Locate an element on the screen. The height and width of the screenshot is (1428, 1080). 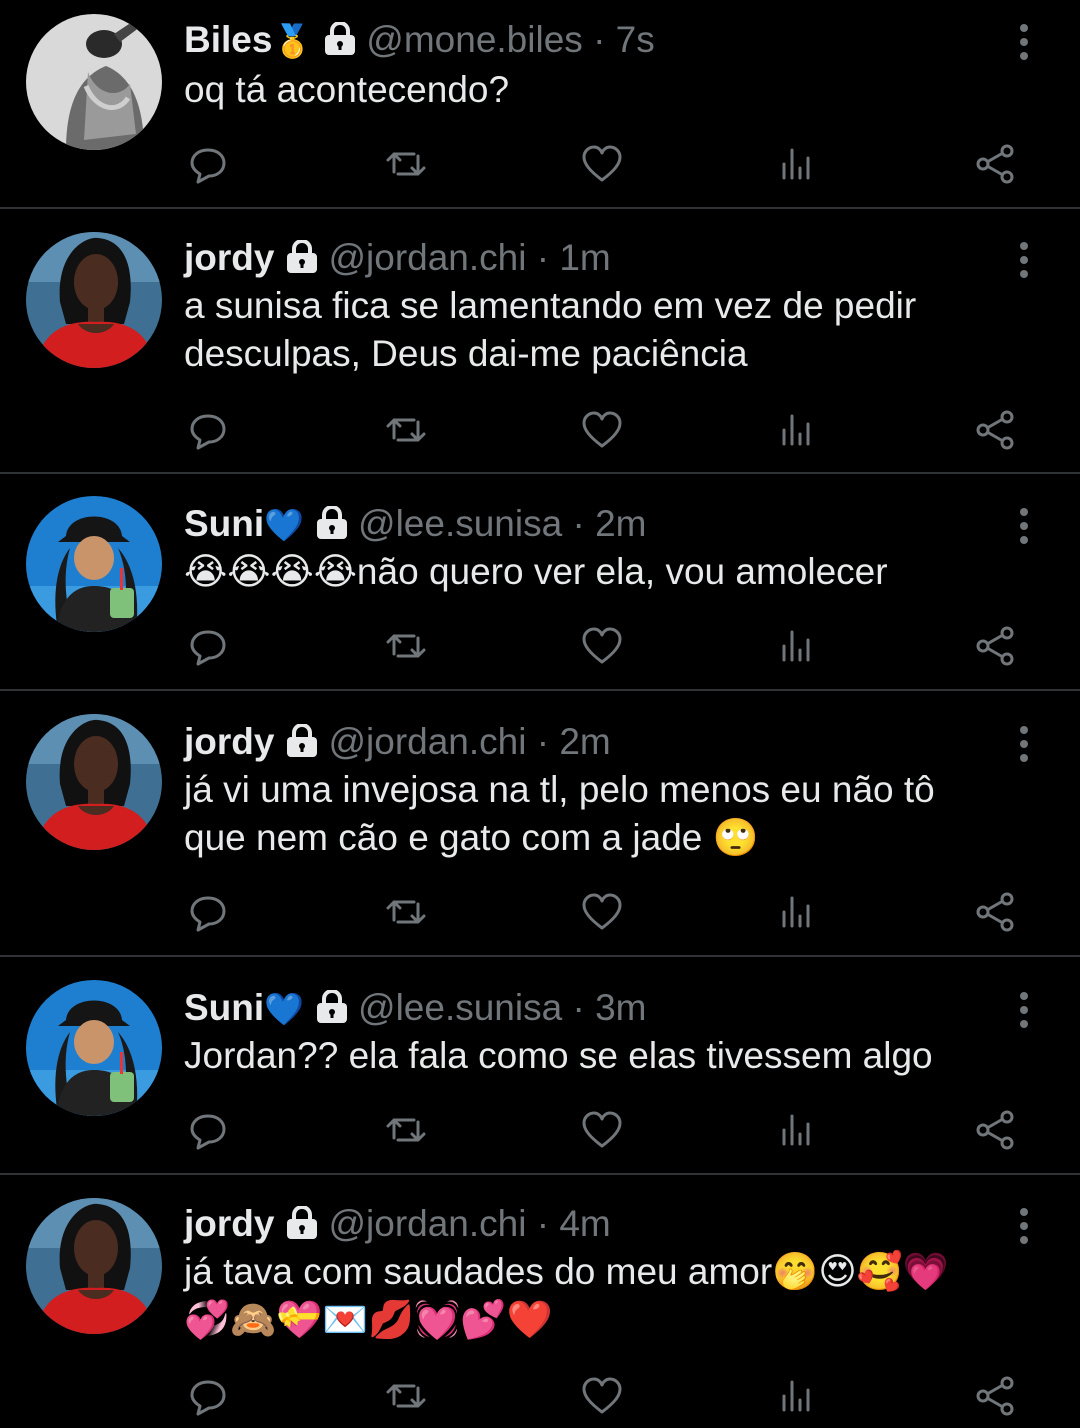
display-name: Biles is located at coordinates (228, 39).